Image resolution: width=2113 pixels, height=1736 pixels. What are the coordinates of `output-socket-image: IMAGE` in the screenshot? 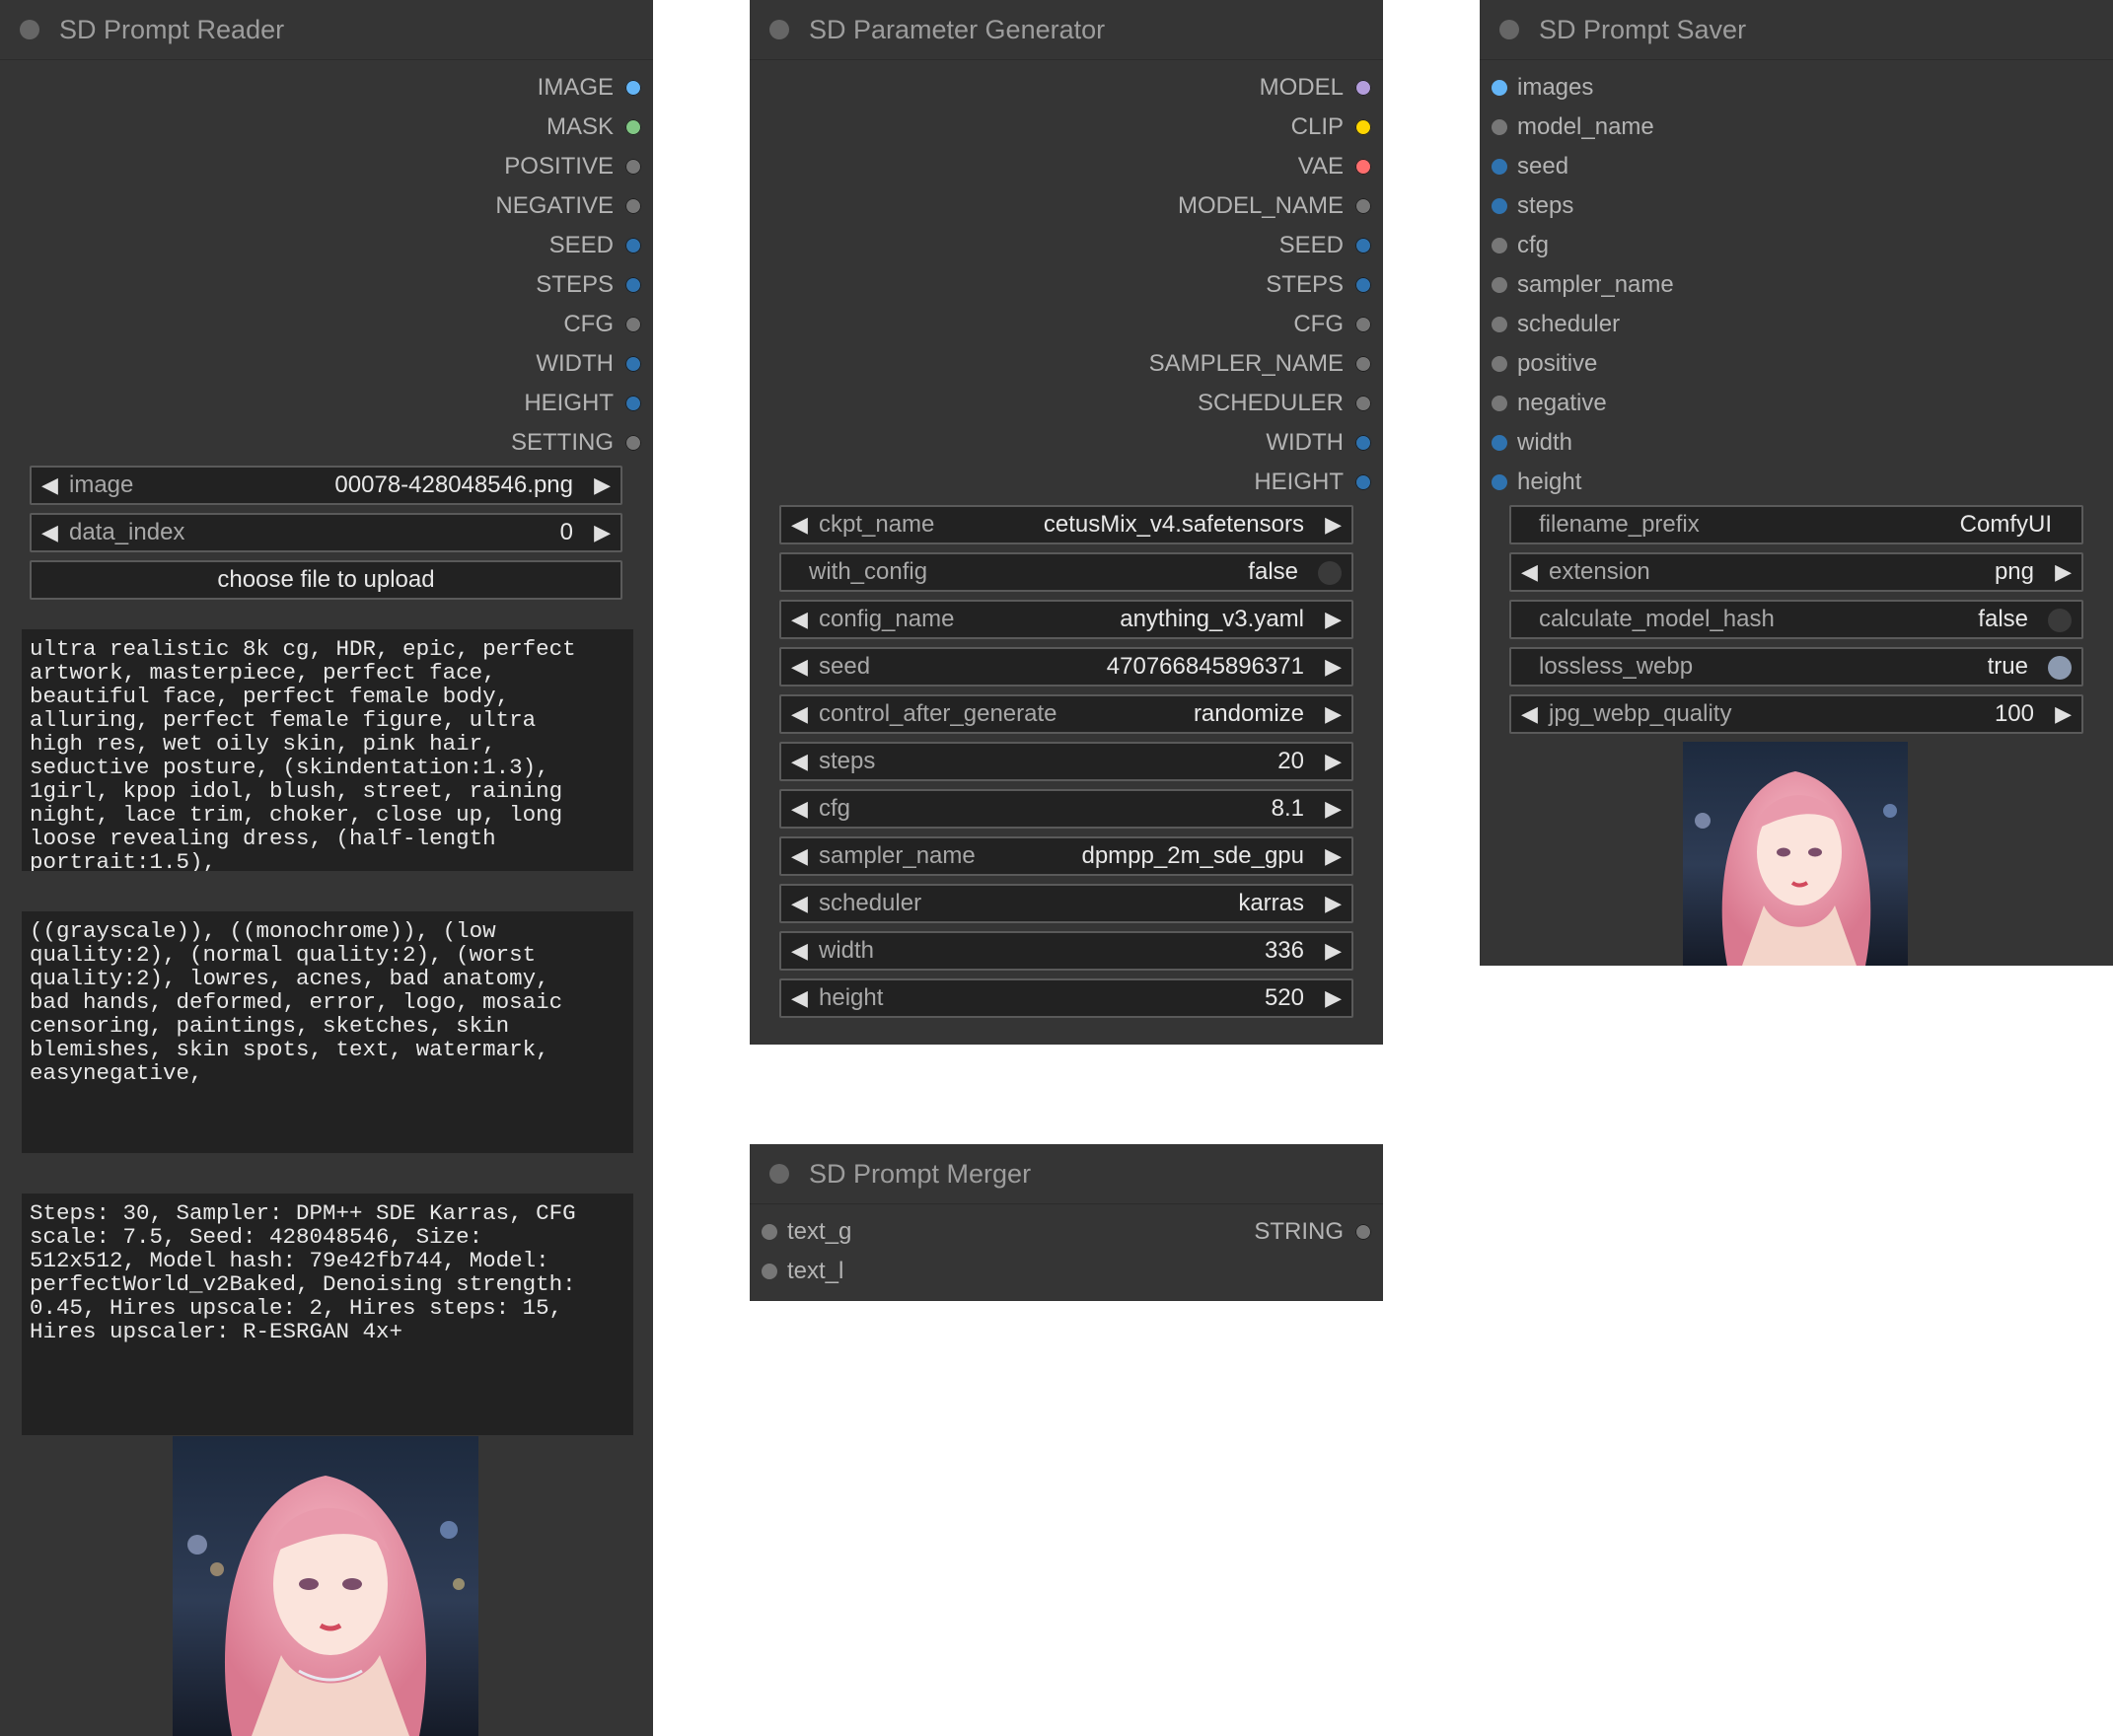 It's located at (456, 88).